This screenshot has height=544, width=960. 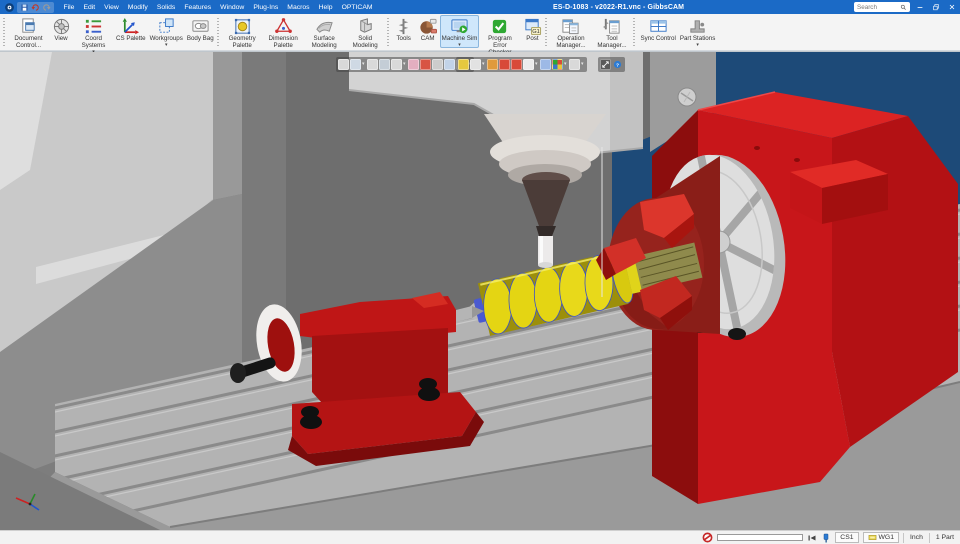 What do you see at coordinates (9, 7) in the screenshot?
I see `app-logo-icon` at bounding box center [9, 7].